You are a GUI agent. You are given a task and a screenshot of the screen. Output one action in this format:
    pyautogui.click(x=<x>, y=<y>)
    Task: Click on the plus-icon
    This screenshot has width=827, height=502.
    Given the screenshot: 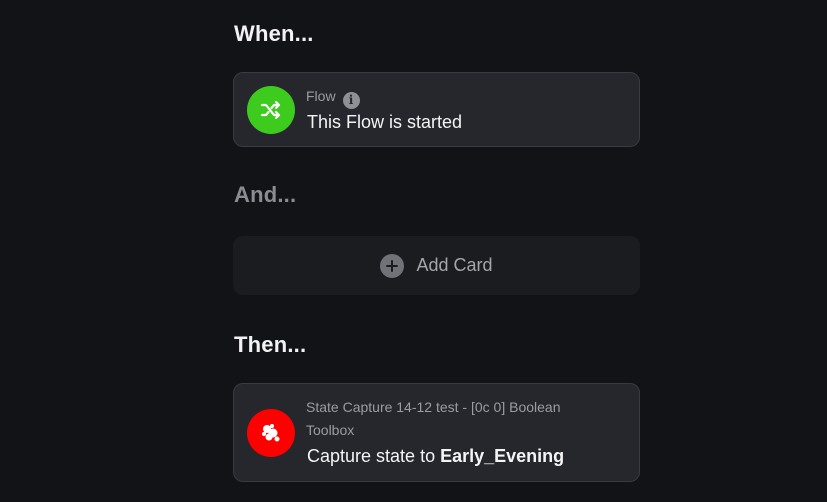 What is the action you would take?
    pyautogui.click(x=392, y=265)
    